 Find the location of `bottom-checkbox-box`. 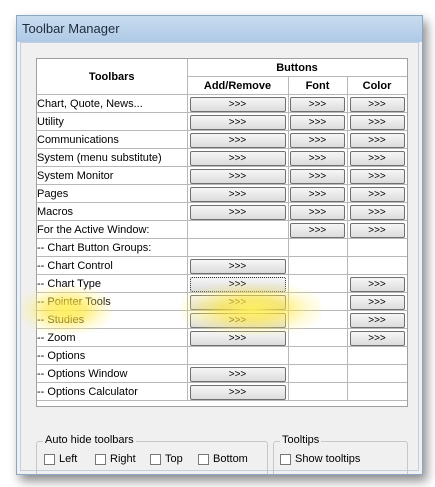

bottom-checkbox-box is located at coordinates (203, 459).